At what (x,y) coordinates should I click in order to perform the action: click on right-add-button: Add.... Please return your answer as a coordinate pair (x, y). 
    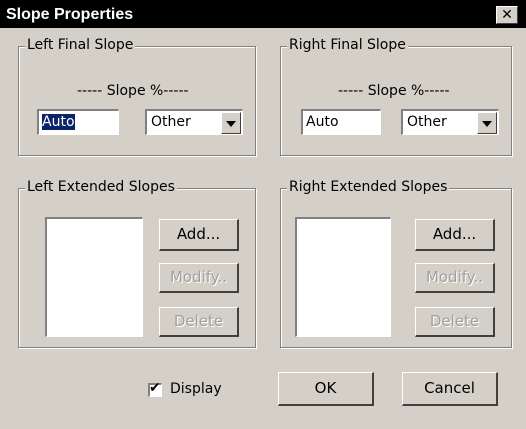
    Looking at the image, I should click on (455, 235).